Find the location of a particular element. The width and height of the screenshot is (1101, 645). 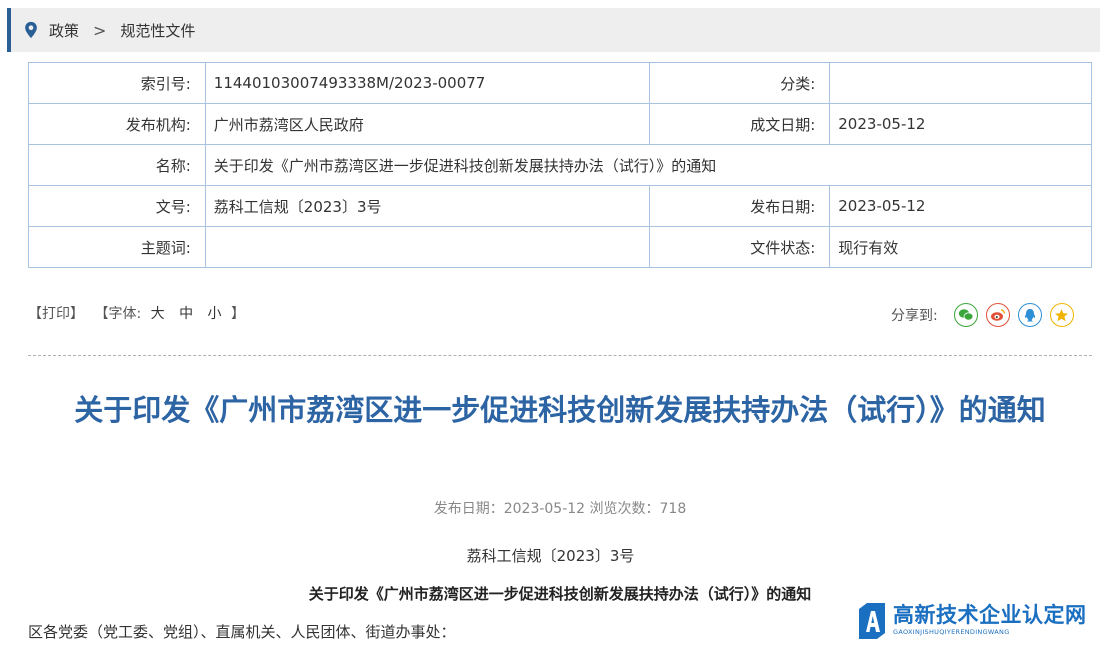

written-date-label: 成文日期: is located at coordinates (740, 124).